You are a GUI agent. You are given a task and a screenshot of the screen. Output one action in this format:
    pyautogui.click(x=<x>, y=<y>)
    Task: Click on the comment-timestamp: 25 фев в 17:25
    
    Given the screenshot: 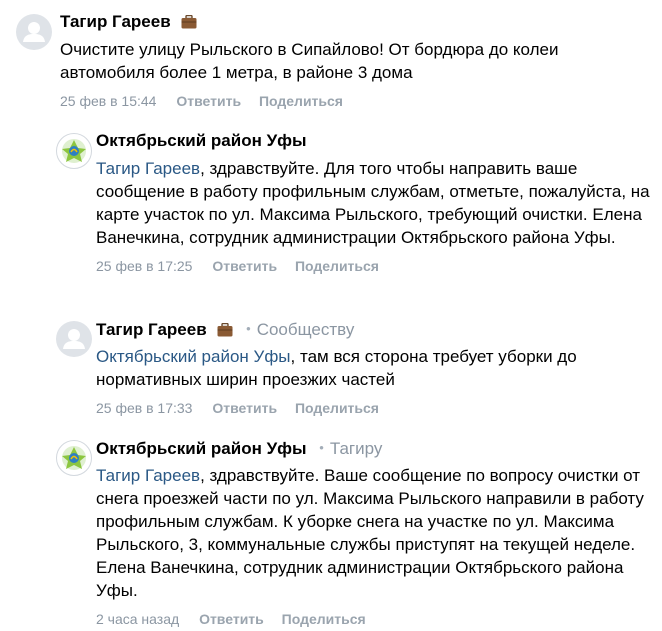 What is the action you would take?
    pyautogui.click(x=144, y=266)
    